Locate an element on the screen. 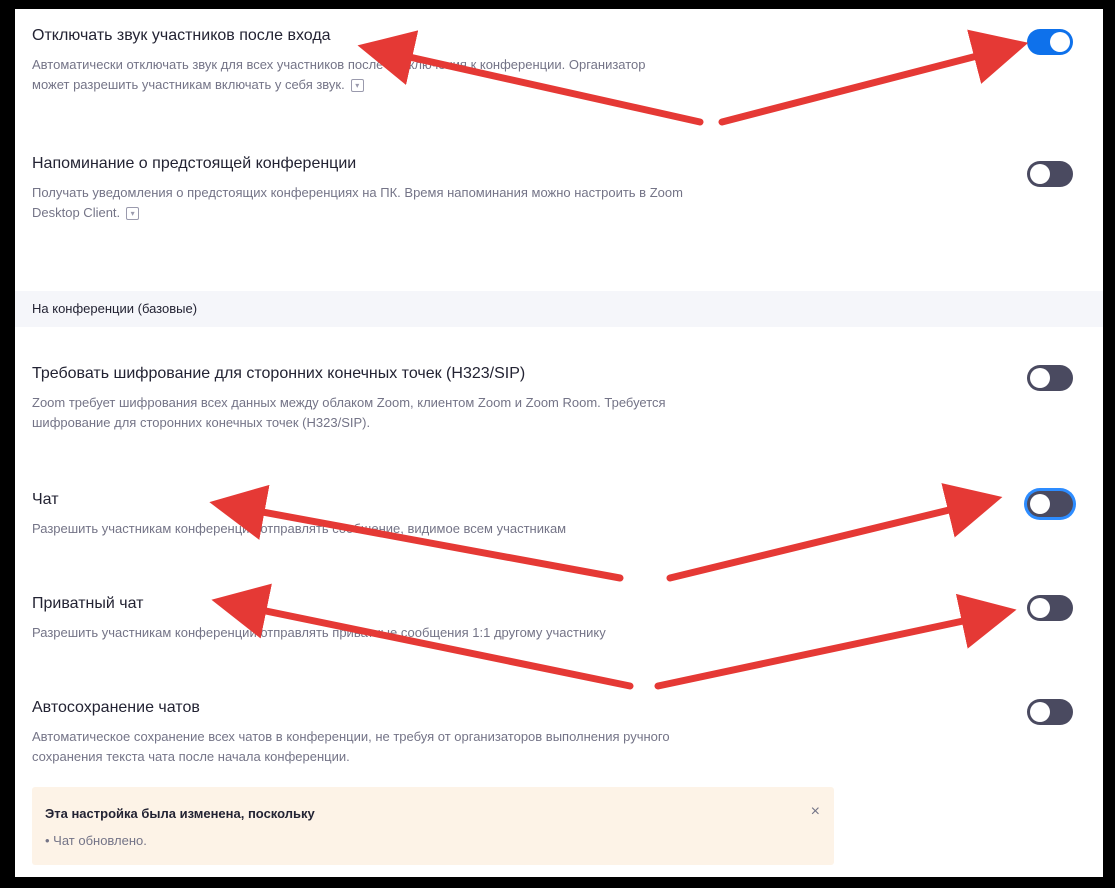 This screenshot has height=888, width=1115. toggle-require-encryption is located at coordinates (1050, 378).